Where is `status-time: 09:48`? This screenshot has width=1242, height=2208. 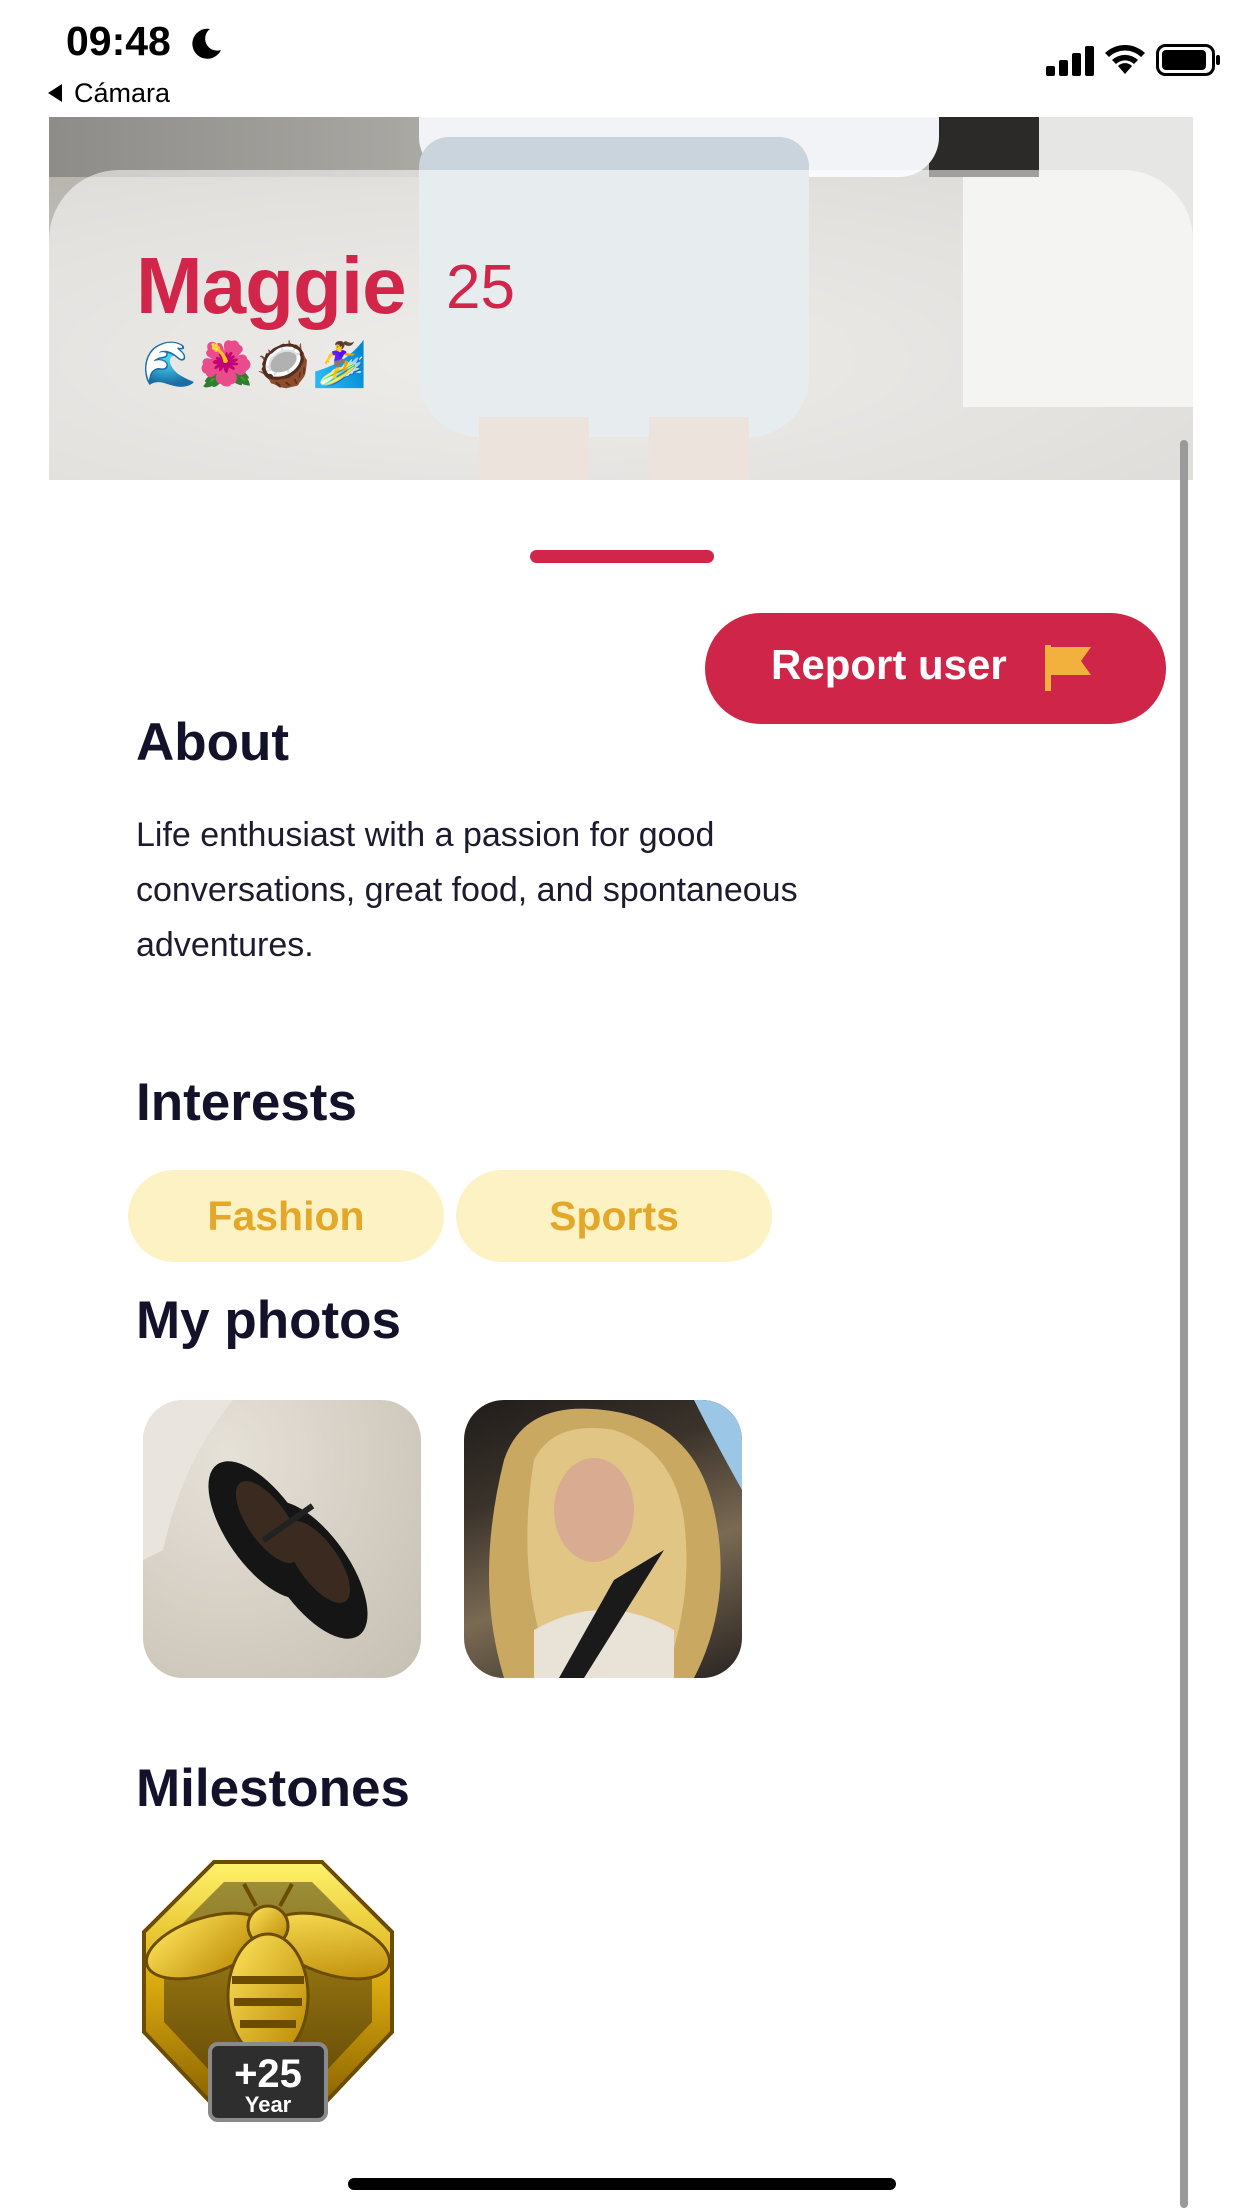
status-time: 09:48 is located at coordinates (118, 41).